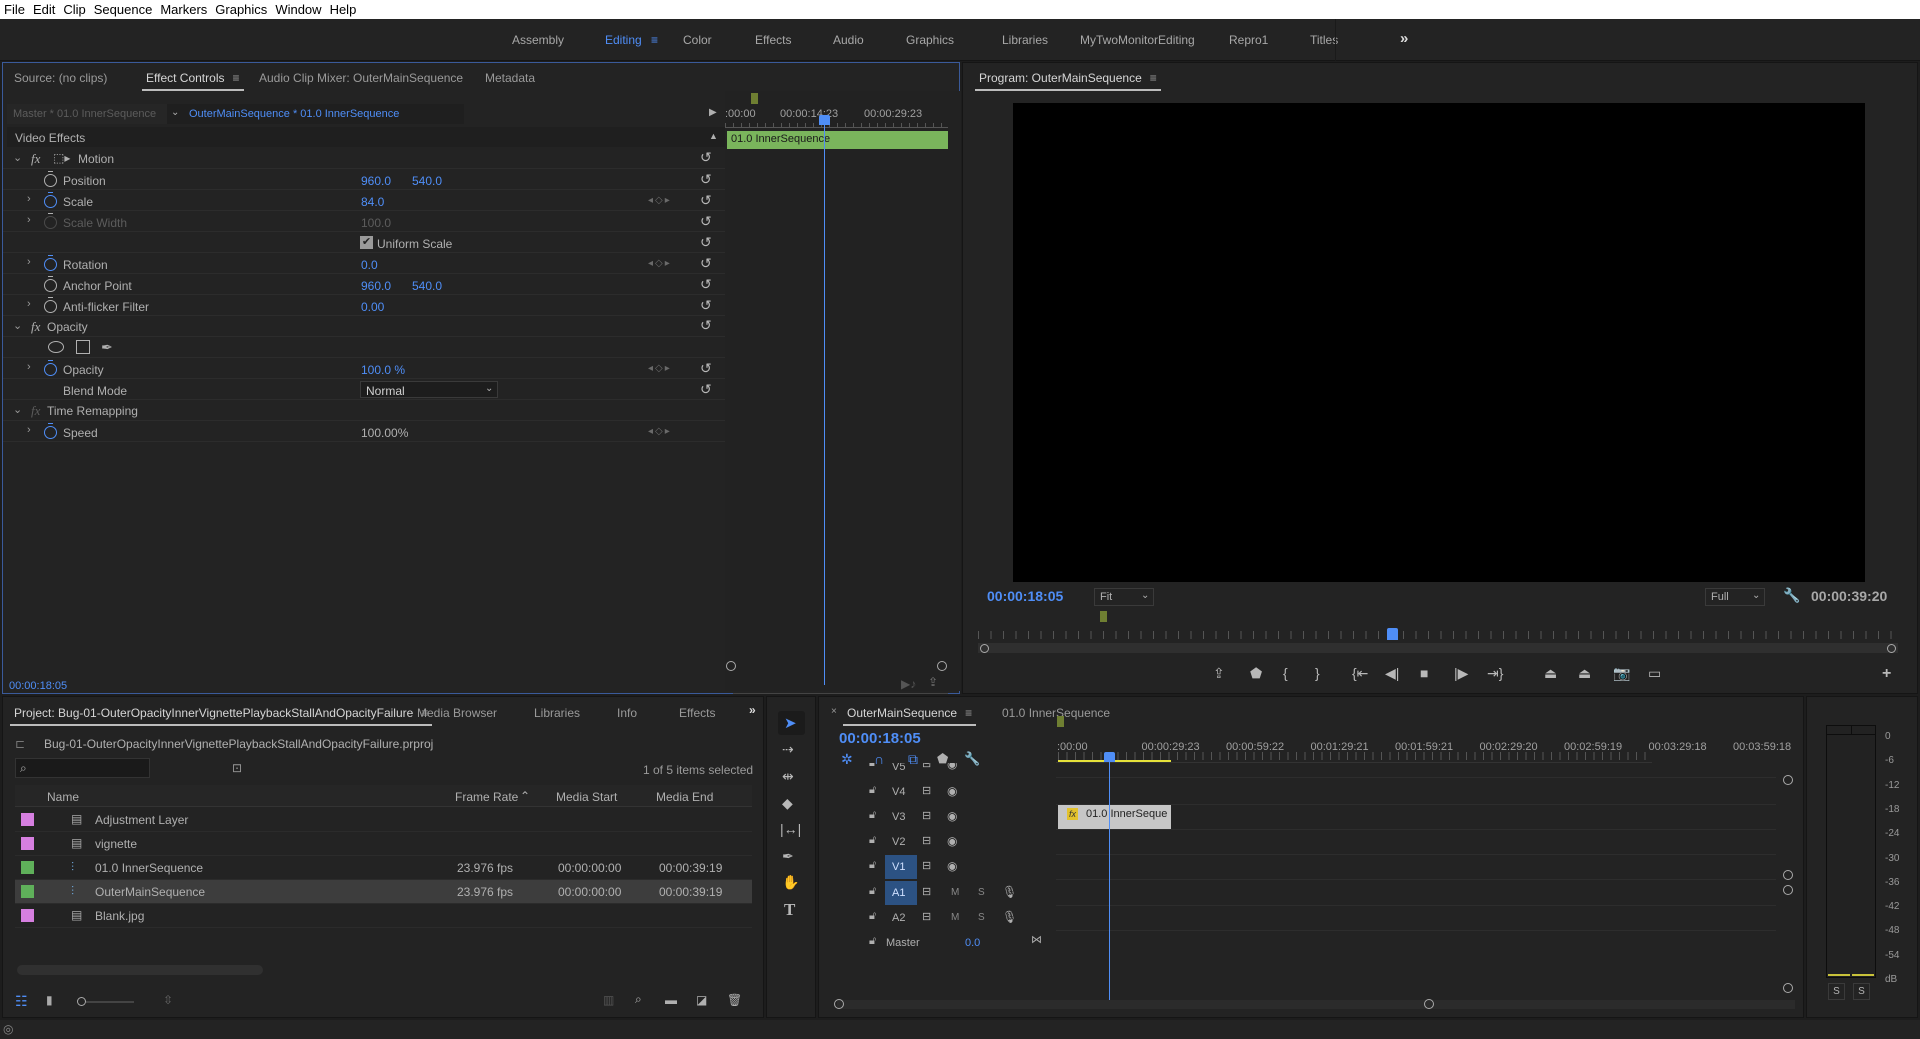 The image size is (1920, 1039). What do you see at coordinates (35, 327) in the screenshot?
I see `fx-icon: fx` at bounding box center [35, 327].